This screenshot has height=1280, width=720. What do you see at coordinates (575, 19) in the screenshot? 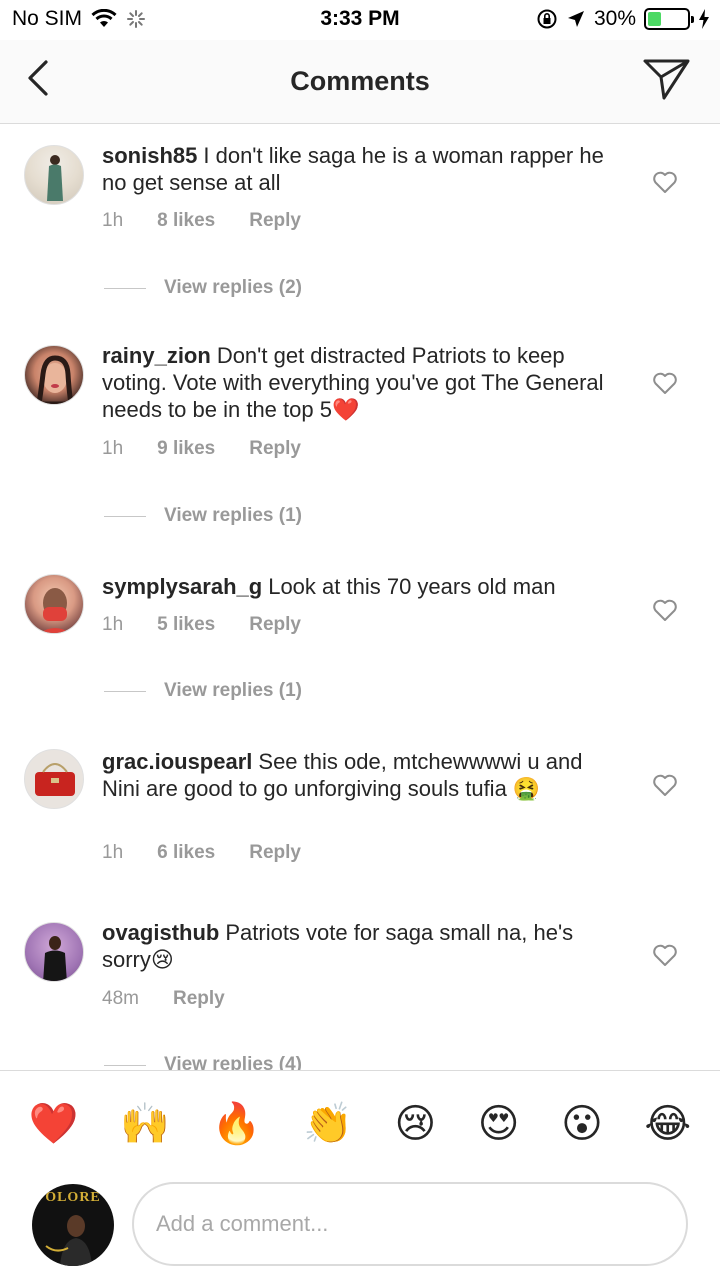
I see `location-arrow-icon` at bounding box center [575, 19].